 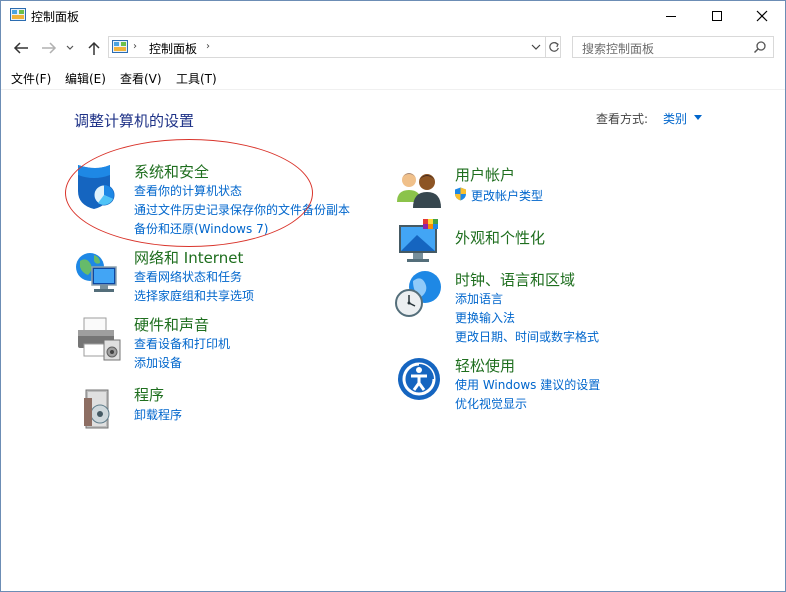 What do you see at coordinates (479, 298) in the screenshot?
I see `link-add-language: 添加语言` at bounding box center [479, 298].